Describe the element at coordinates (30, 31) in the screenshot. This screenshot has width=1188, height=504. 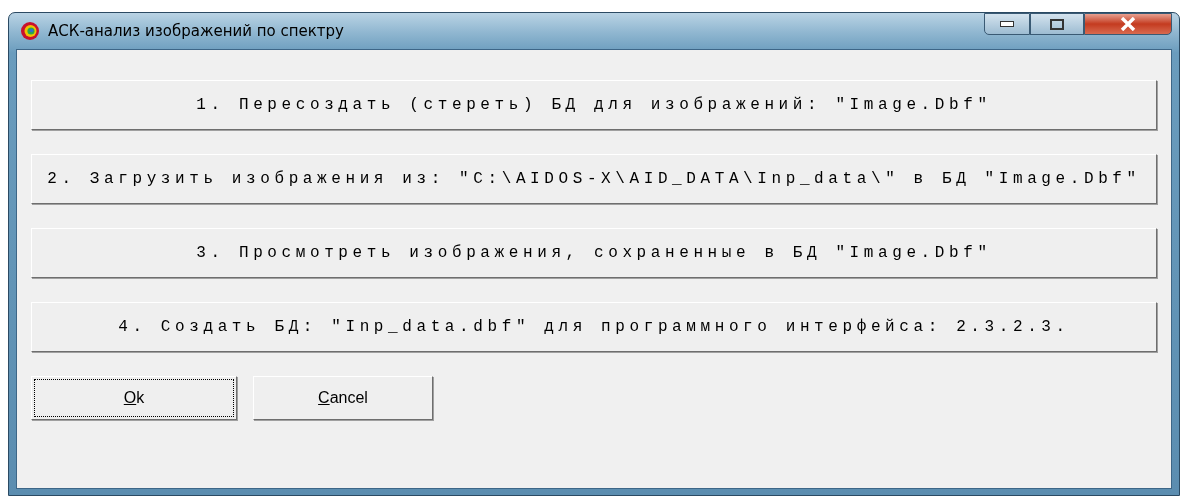
I see `app-logo-icon` at that location.